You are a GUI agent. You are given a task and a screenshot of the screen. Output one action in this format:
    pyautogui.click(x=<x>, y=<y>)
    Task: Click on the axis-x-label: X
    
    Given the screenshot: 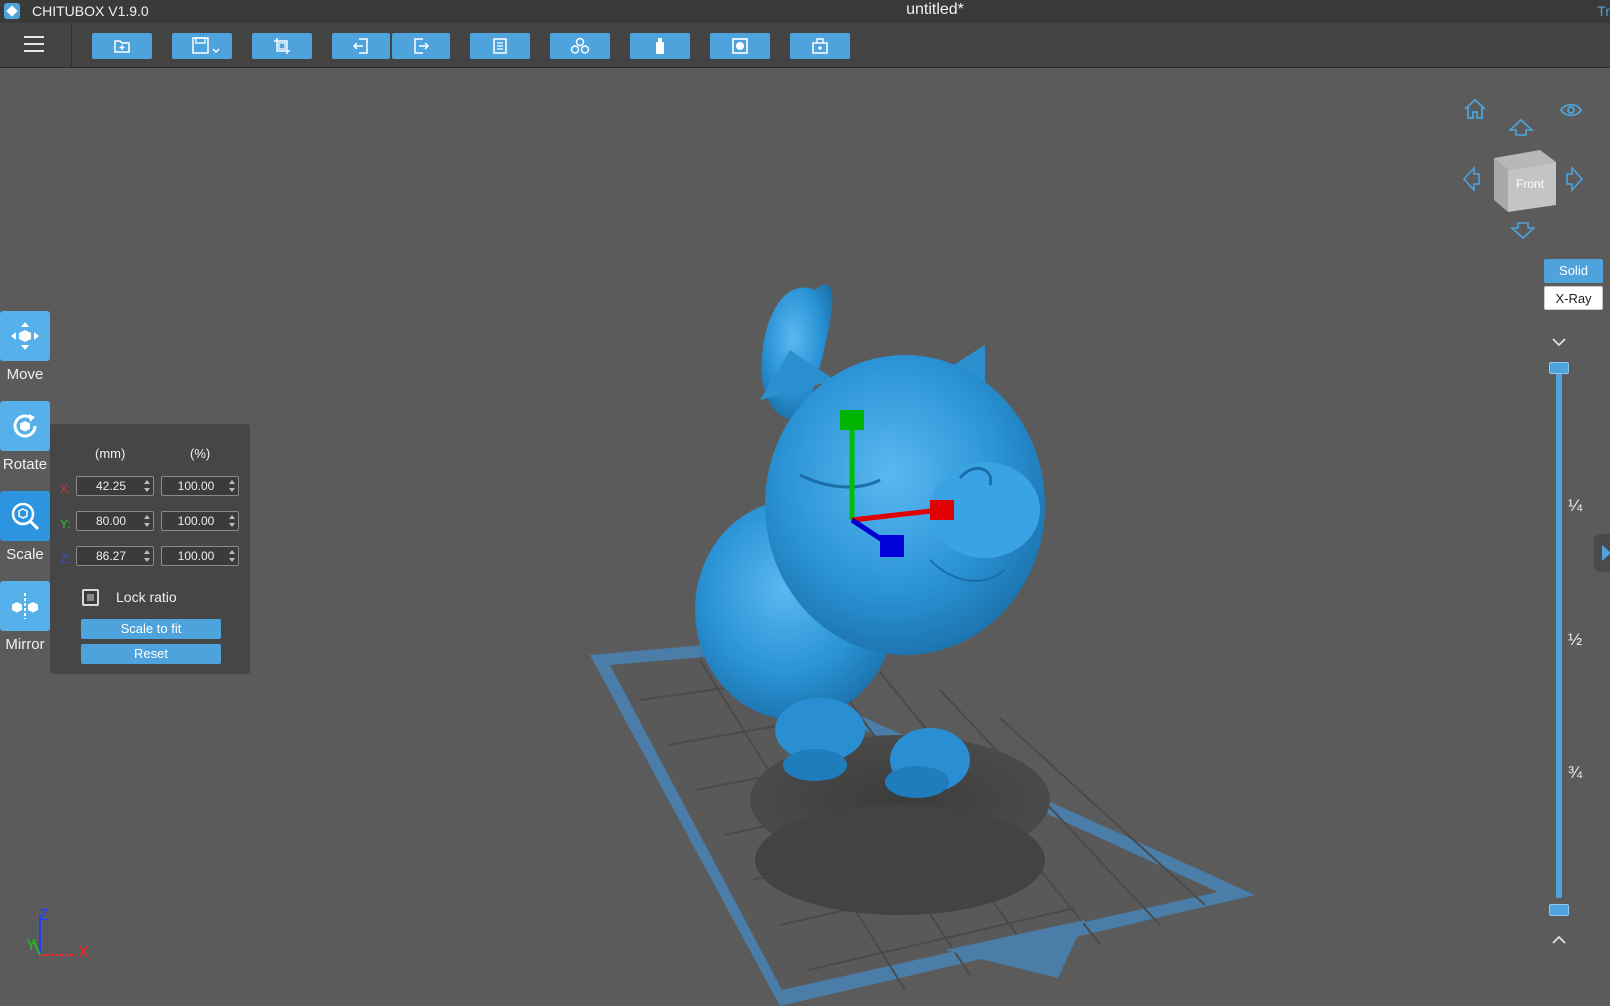 What is the action you would take?
    pyautogui.click(x=83, y=952)
    